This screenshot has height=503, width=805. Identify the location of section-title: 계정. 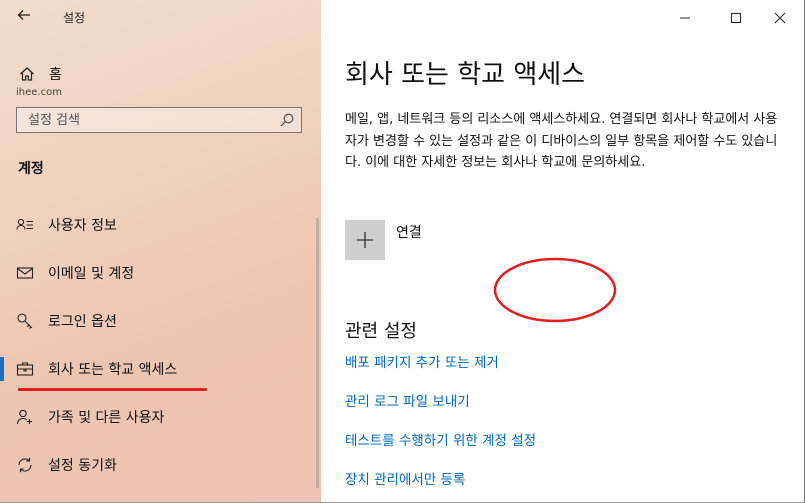
(31, 169).